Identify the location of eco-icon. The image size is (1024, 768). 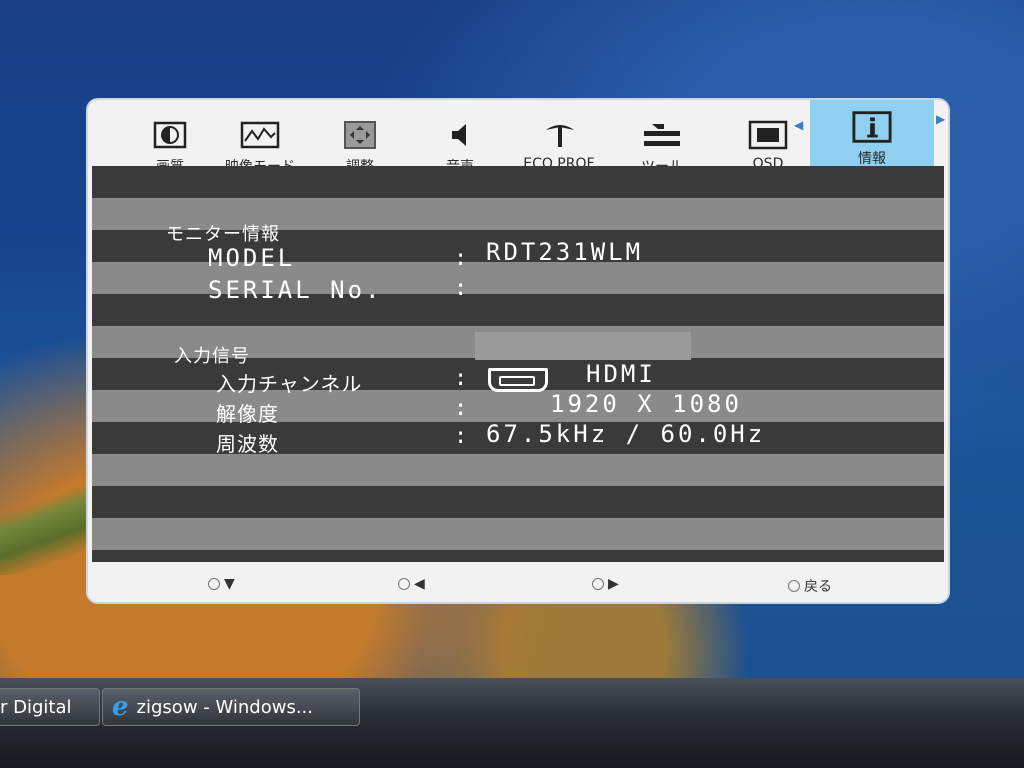
(560, 135).